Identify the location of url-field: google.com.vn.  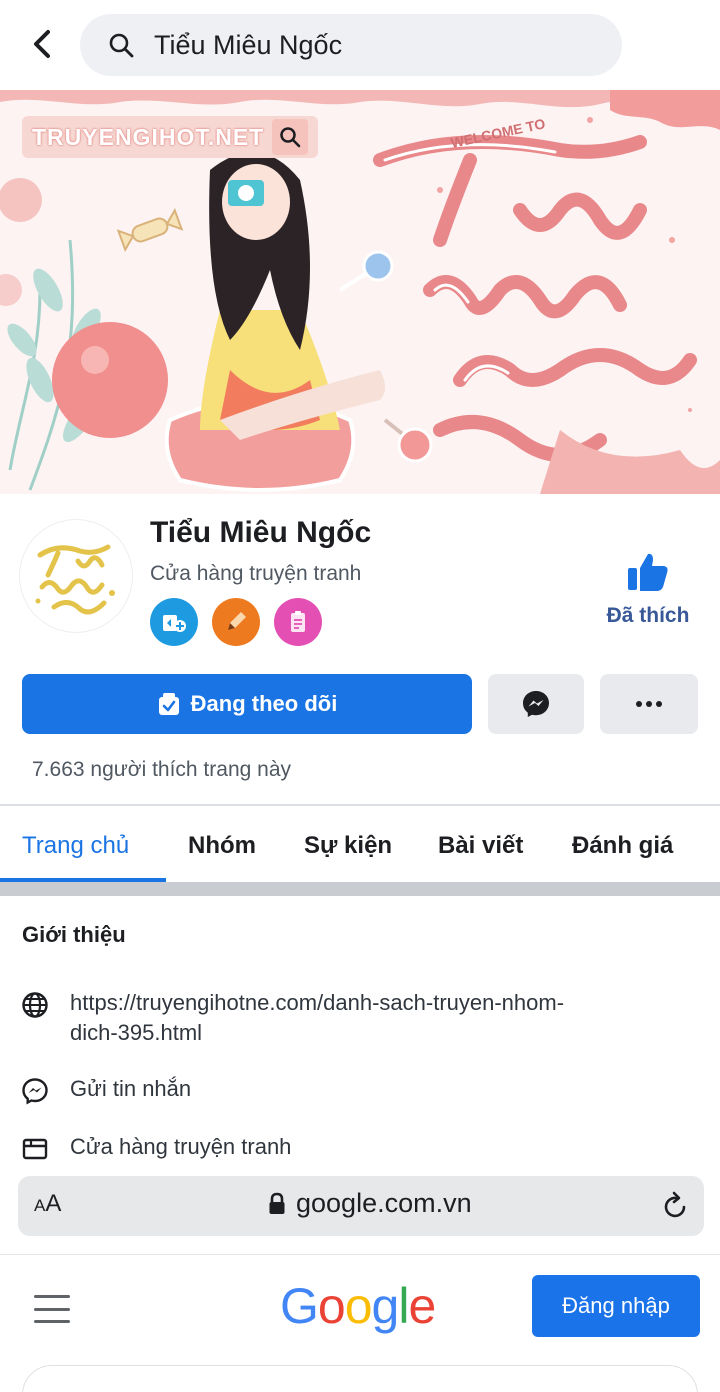
(370, 1203).